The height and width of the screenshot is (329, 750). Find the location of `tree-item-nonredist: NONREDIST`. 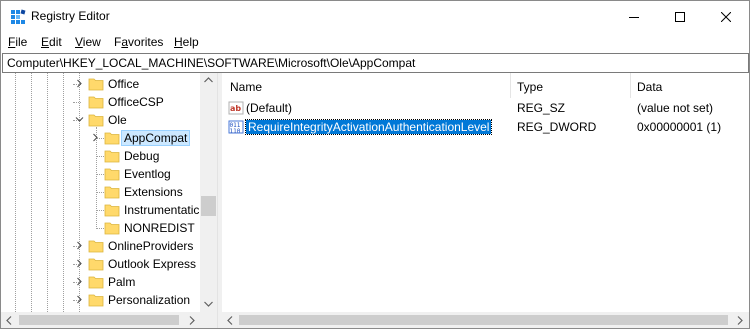

tree-item-nonredist: NONREDIST is located at coordinates (100, 228).